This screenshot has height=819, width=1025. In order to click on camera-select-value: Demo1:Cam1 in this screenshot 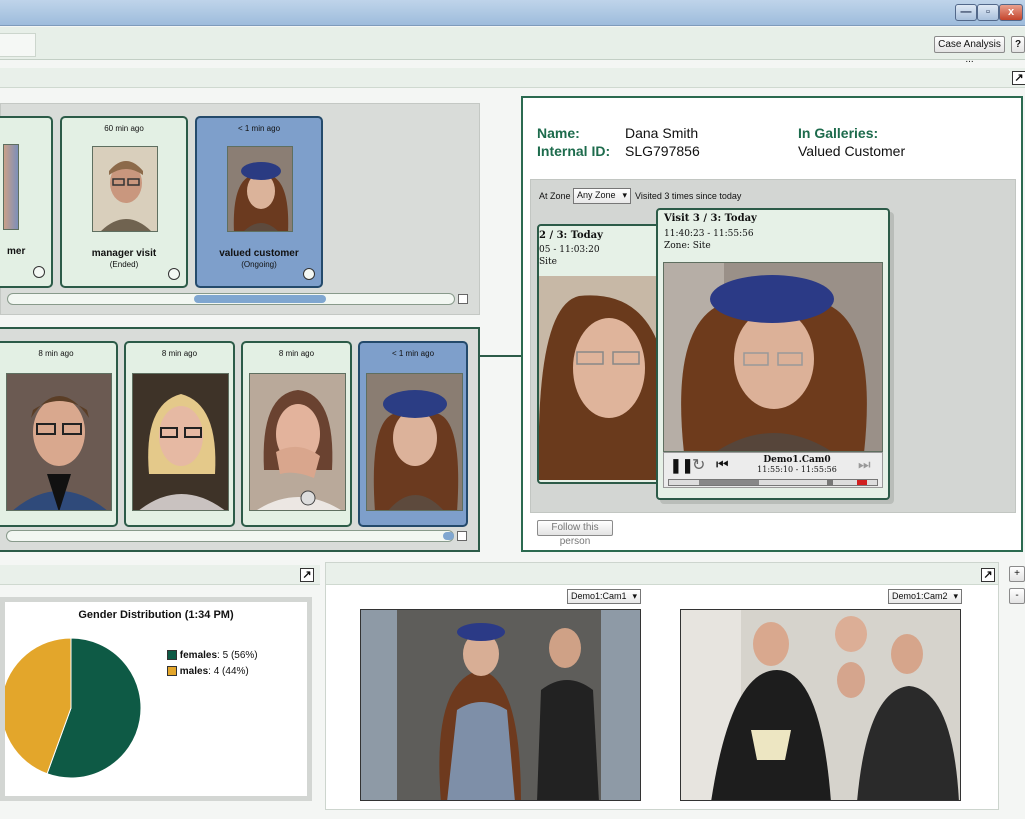, I will do `click(599, 596)`.